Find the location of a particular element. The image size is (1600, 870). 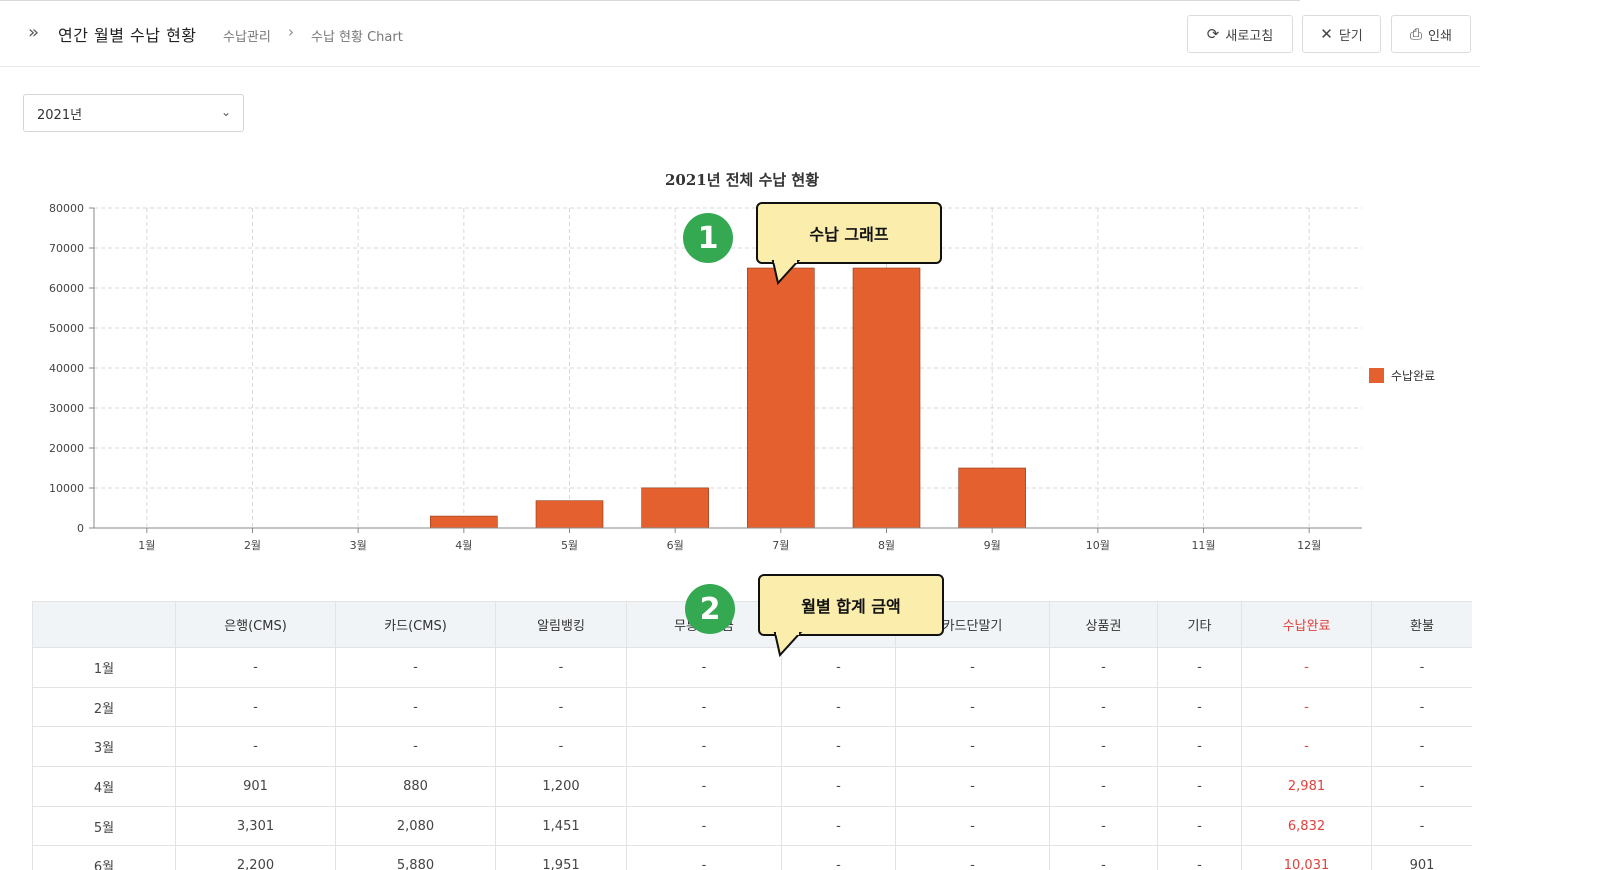

table-cell: 880 is located at coordinates (415, 786).